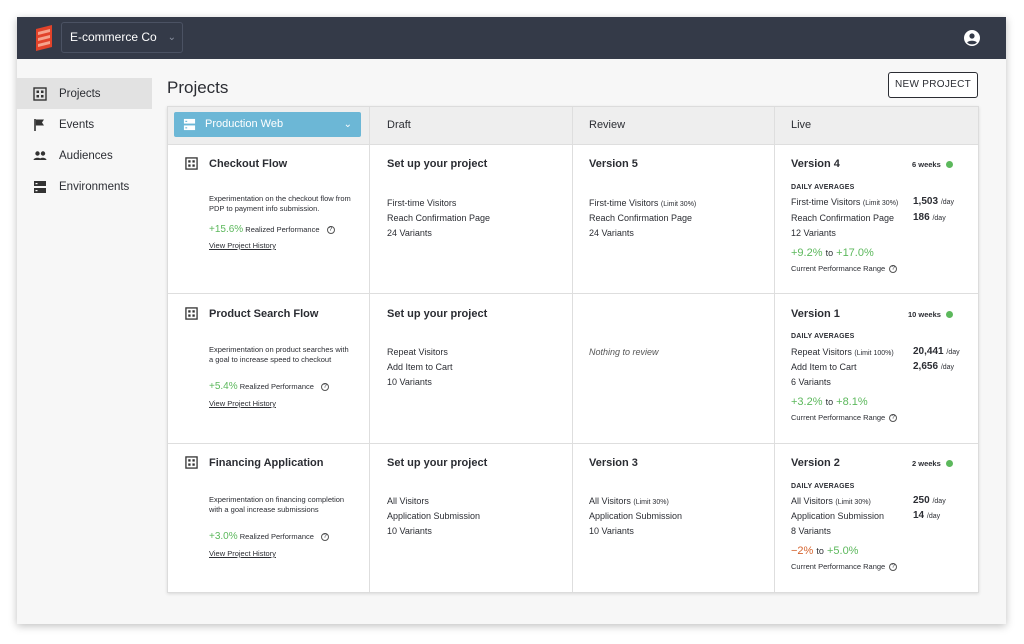  I want to click on duration-text: 6 weeks, so click(926, 164).